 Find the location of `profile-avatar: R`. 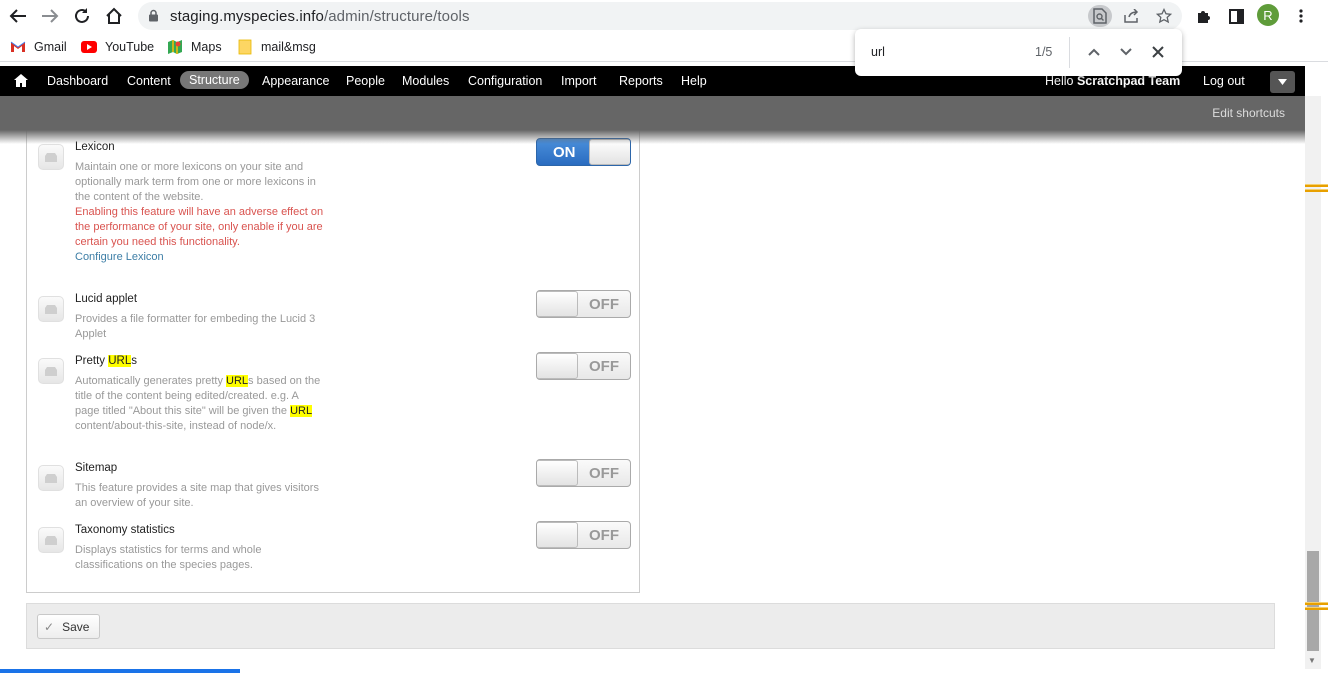

profile-avatar: R is located at coordinates (1268, 15).